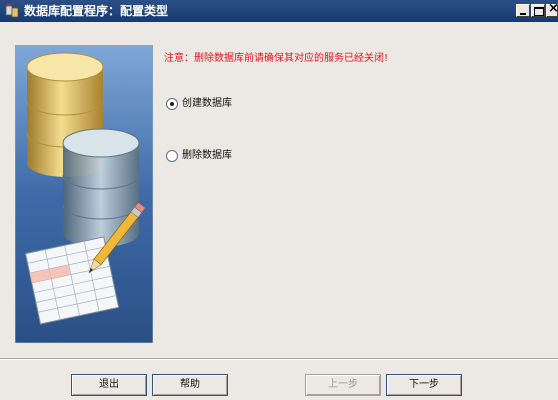 Image resolution: width=558 pixels, height=400 pixels. What do you see at coordinates (109, 385) in the screenshot?
I see `exit-button: 退出` at bounding box center [109, 385].